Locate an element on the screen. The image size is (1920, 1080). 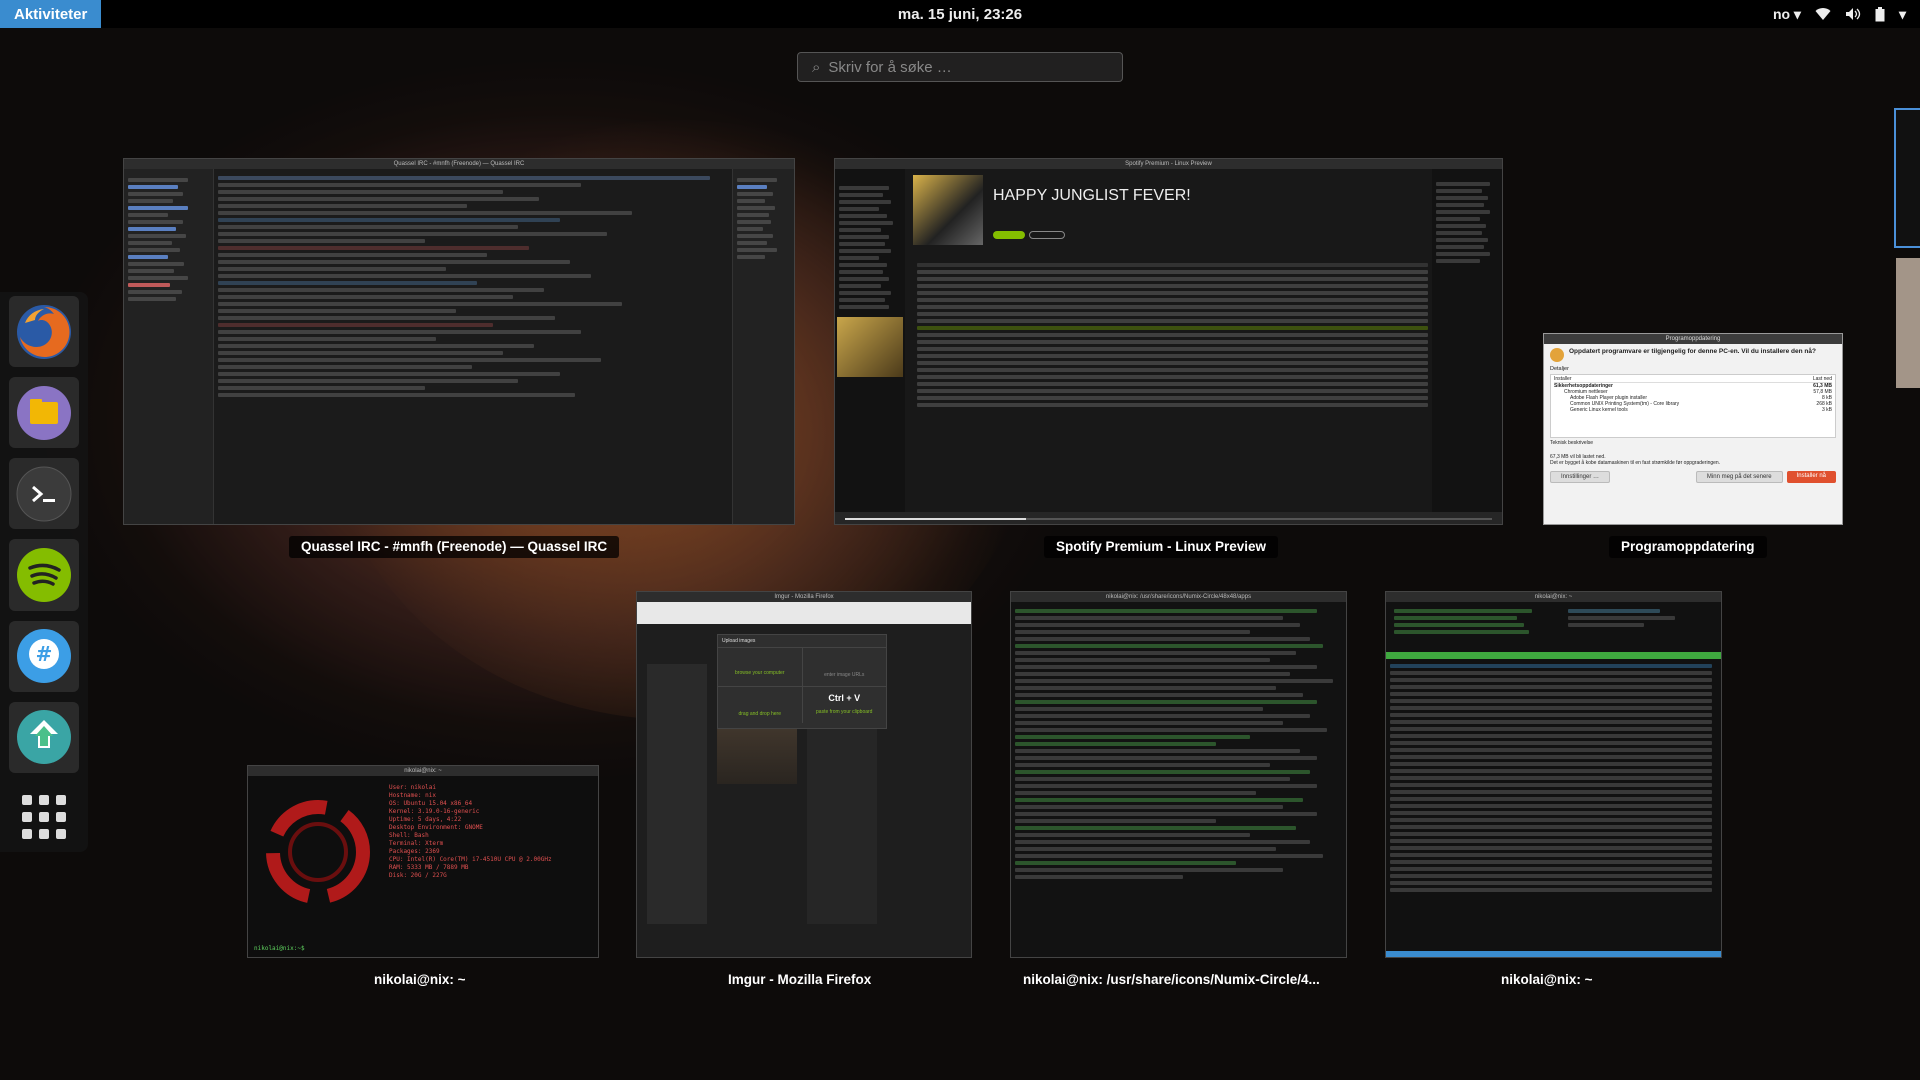
info-line: Kernel: 3.19.0-16-generic is located at coordinates (434, 811).